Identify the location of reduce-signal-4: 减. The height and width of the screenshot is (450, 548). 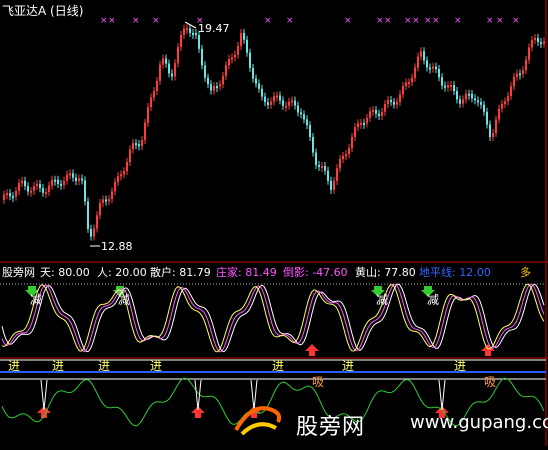
(433, 300).